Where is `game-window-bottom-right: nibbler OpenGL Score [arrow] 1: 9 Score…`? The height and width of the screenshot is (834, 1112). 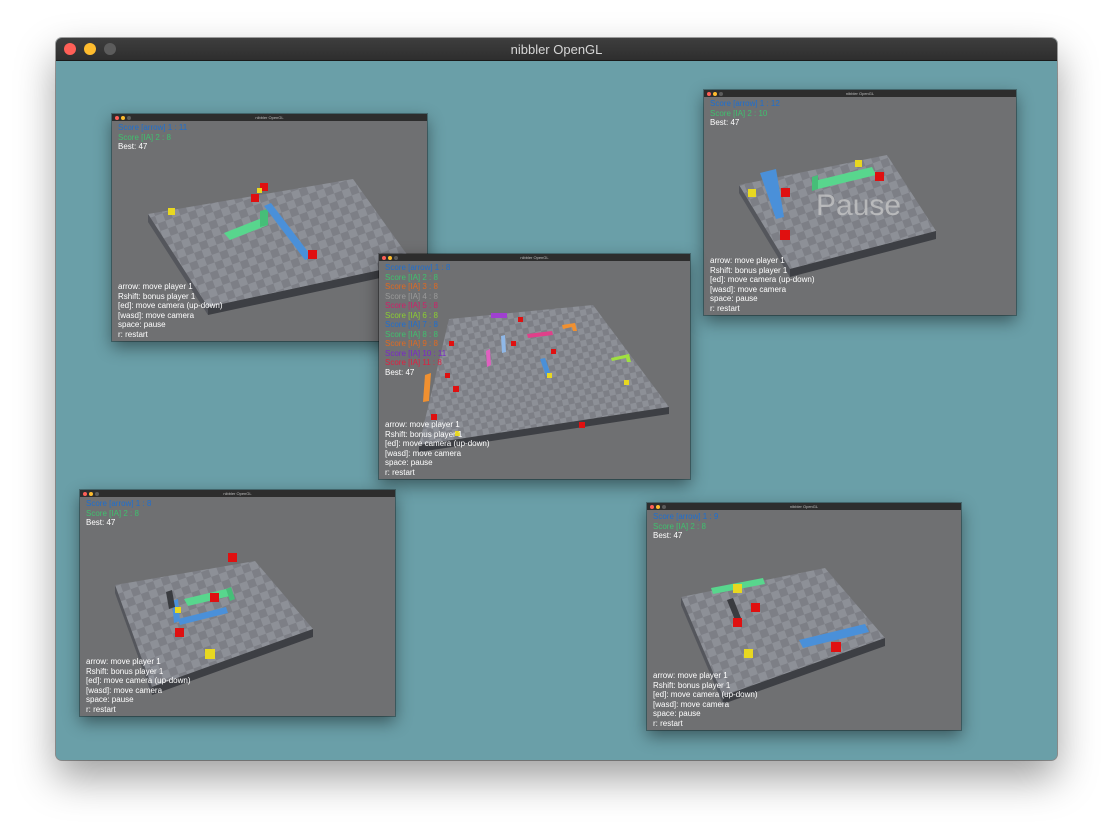 game-window-bottom-right: nibbler OpenGL Score [arrow] 1: 9 Score… is located at coordinates (804, 616).